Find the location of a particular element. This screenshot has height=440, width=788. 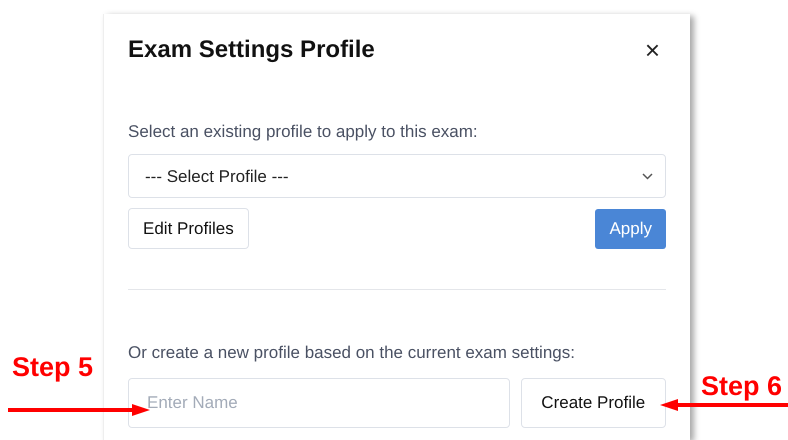

step-annotation: Step 6 is located at coordinates (741, 386).